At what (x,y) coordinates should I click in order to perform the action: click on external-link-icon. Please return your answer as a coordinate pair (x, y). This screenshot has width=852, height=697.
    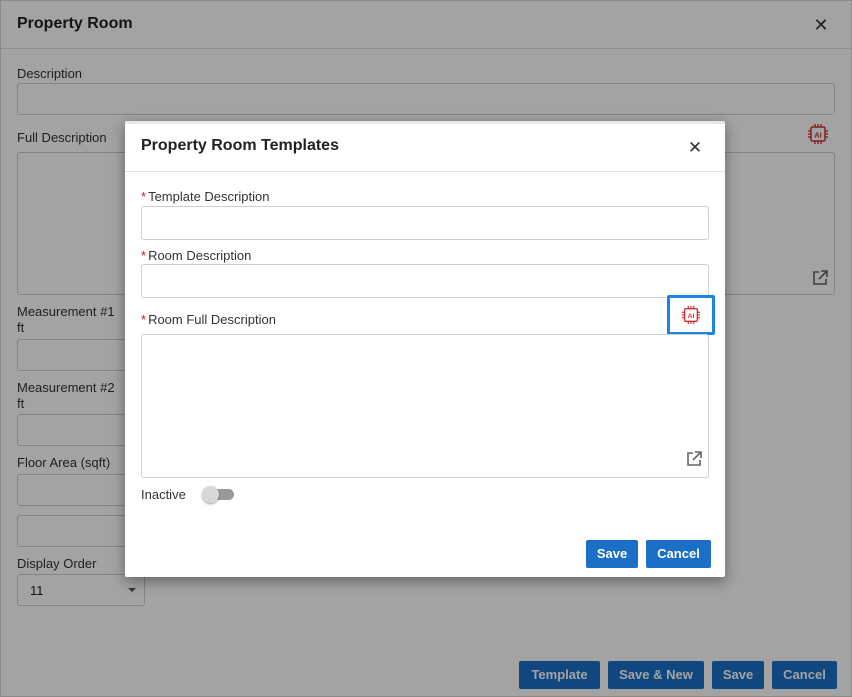
    Looking at the image, I should click on (694, 459).